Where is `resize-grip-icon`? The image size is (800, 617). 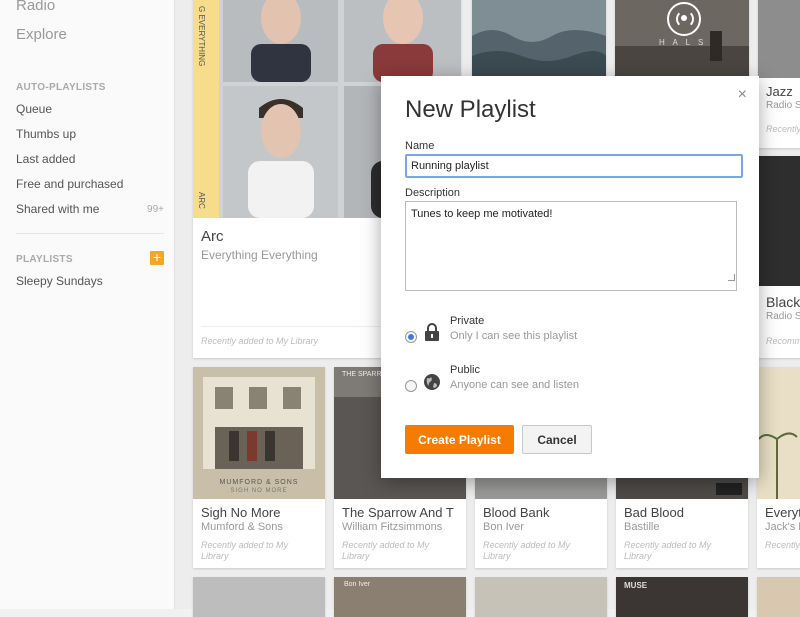 resize-grip-icon is located at coordinates (731, 277).